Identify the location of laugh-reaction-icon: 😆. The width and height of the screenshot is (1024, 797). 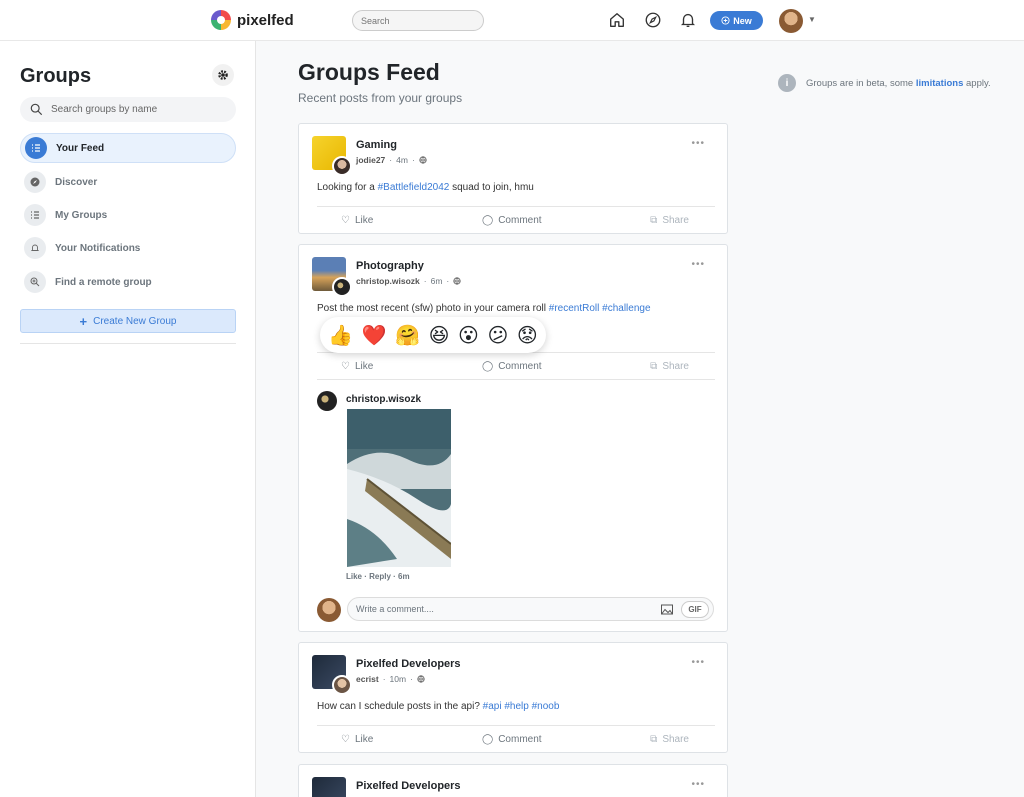
(439, 335).